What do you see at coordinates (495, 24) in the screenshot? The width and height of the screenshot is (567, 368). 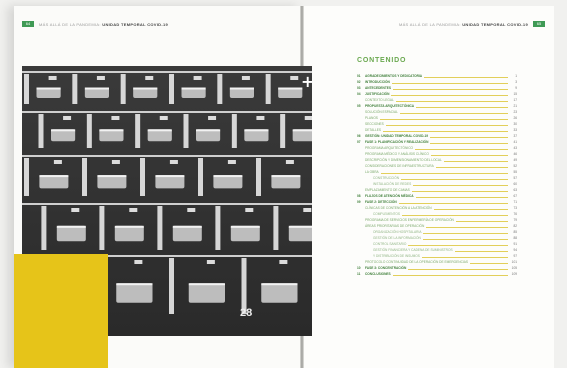 I see `right-header-bold: UNIDAD TEMPORAL COVID-19` at bounding box center [495, 24].